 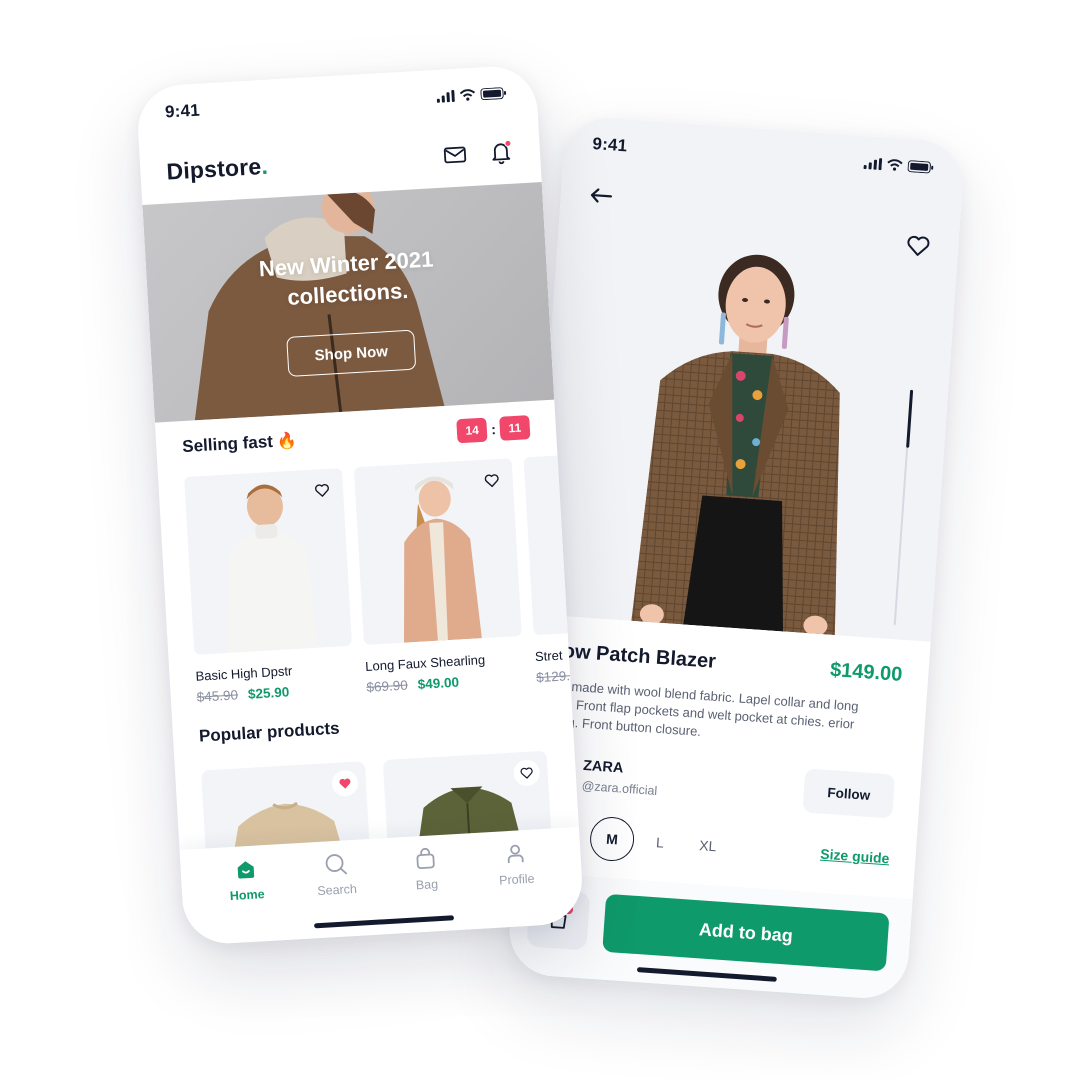 What do you see at coordinates (621, 767) in the screenshot?
I see `brand-name: ZARA` at bounding box center [621, 767].